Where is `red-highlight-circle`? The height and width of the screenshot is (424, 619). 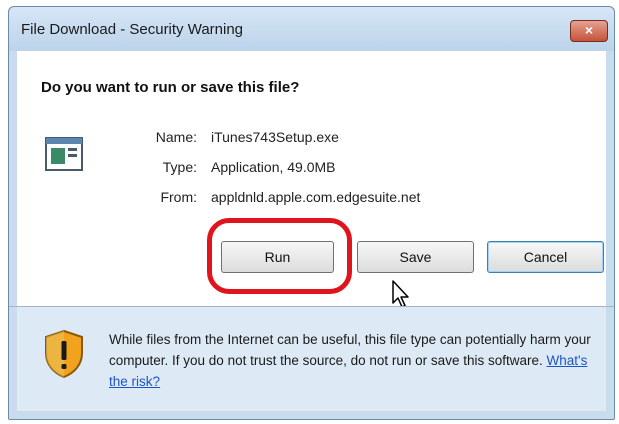 red-highlight-circle is located at coordinates (279, 256).